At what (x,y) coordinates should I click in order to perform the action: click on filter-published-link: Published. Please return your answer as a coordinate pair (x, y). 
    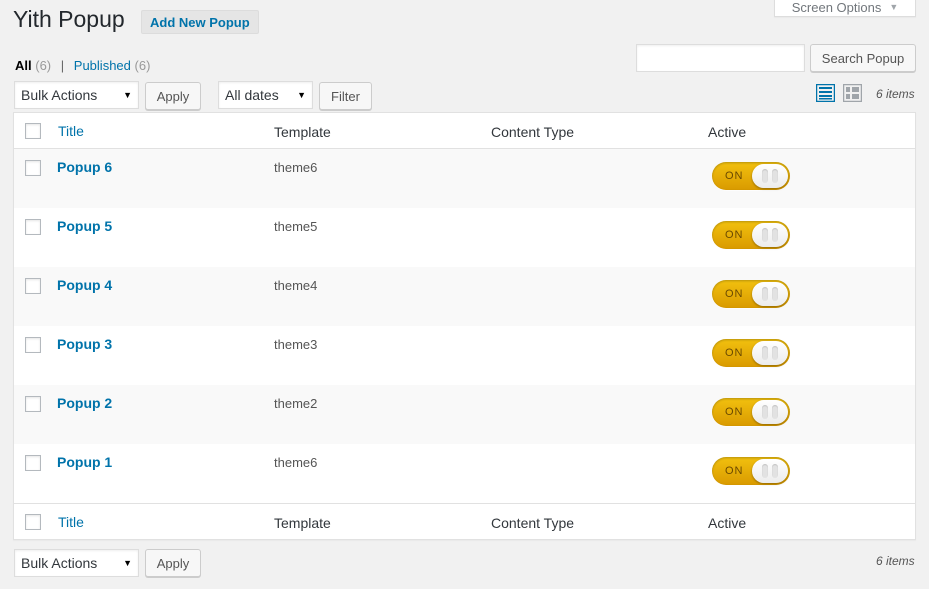
    Looking at the image, I should click on (102, 65).